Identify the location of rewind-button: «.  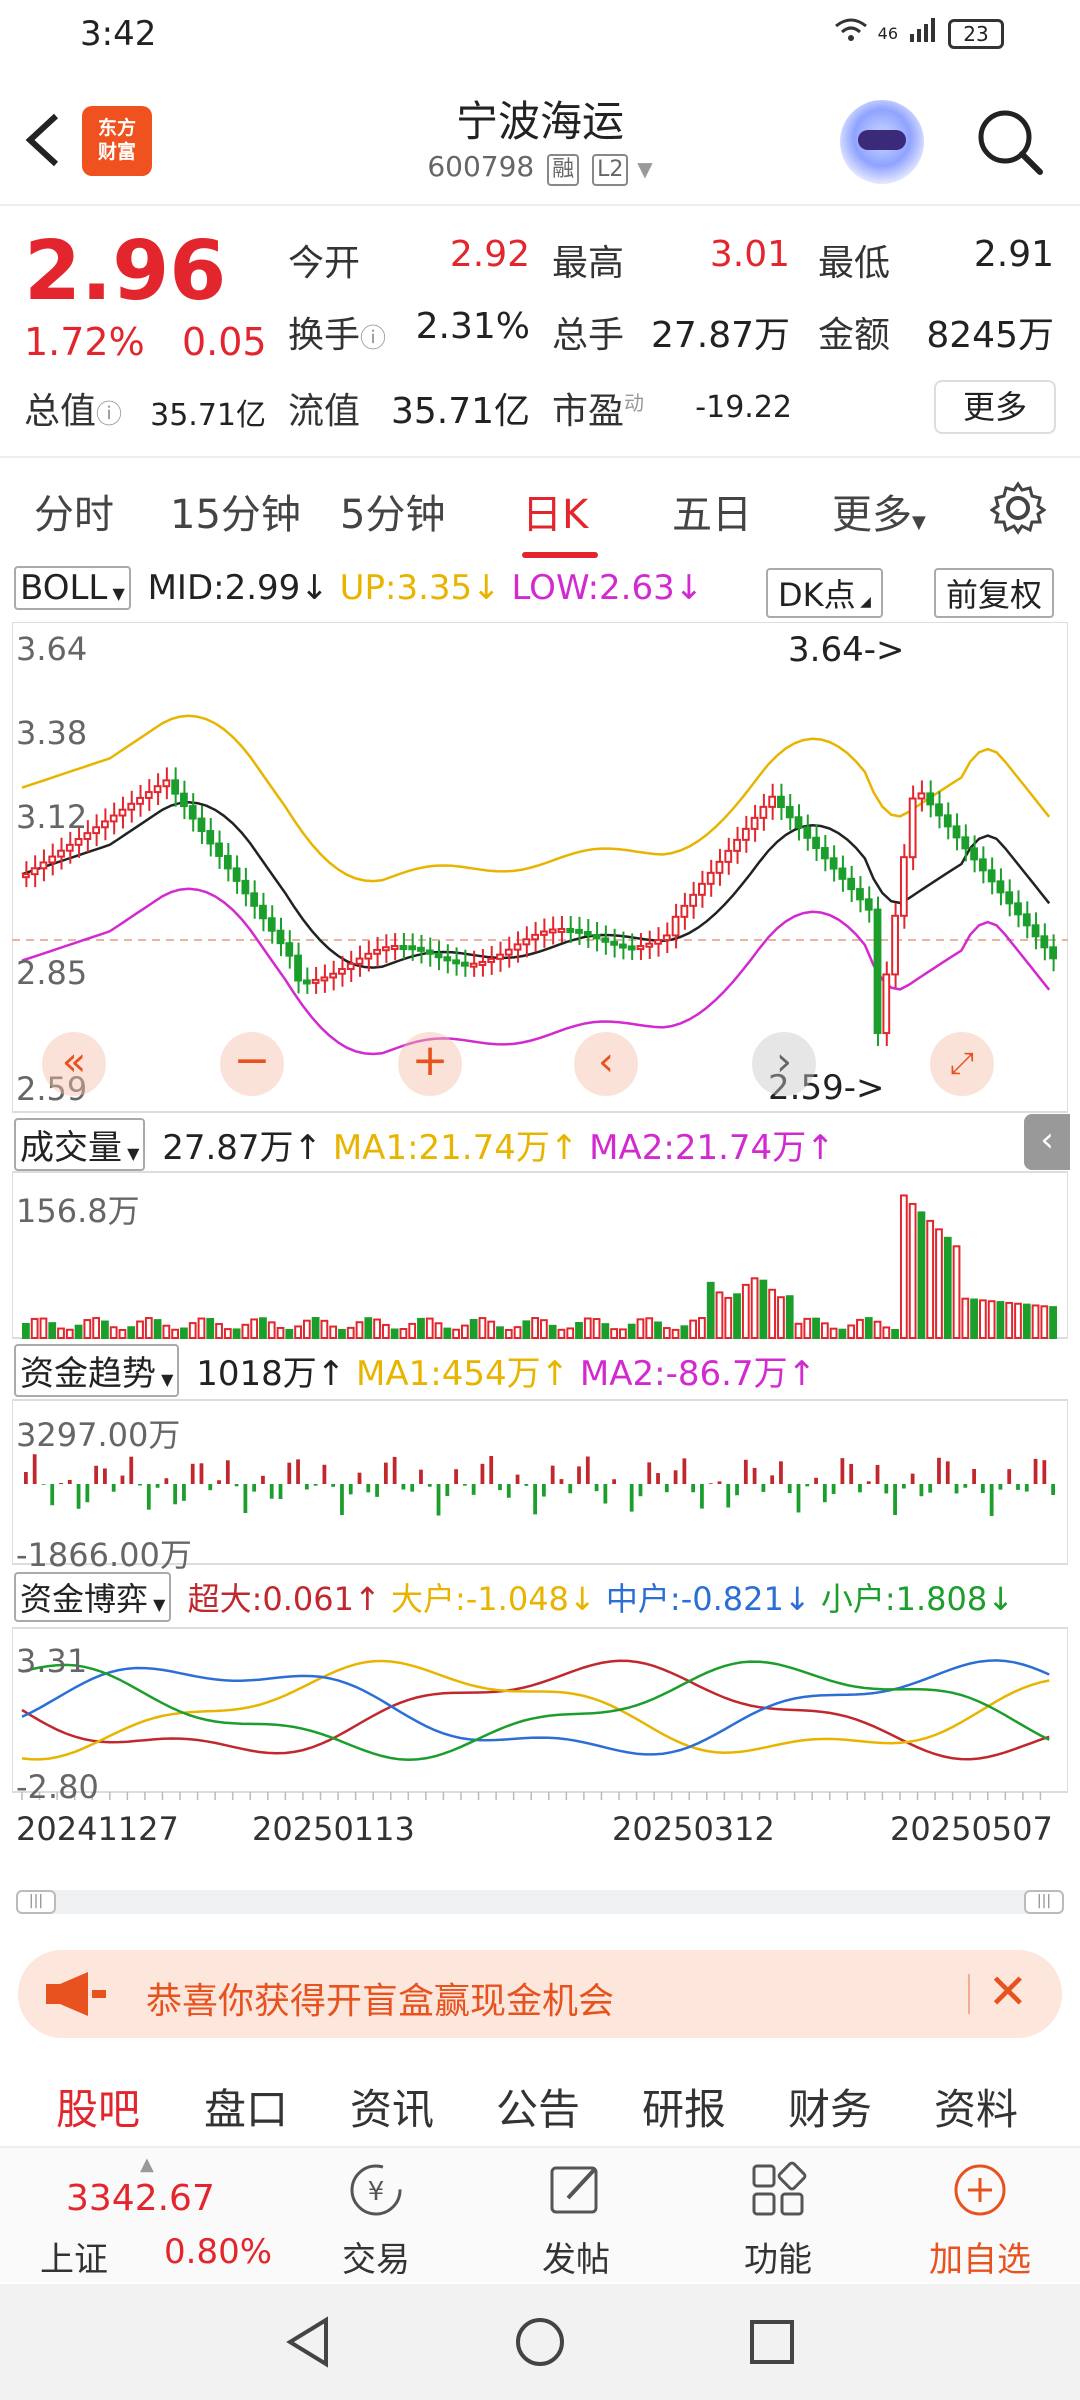
(74, 1064).